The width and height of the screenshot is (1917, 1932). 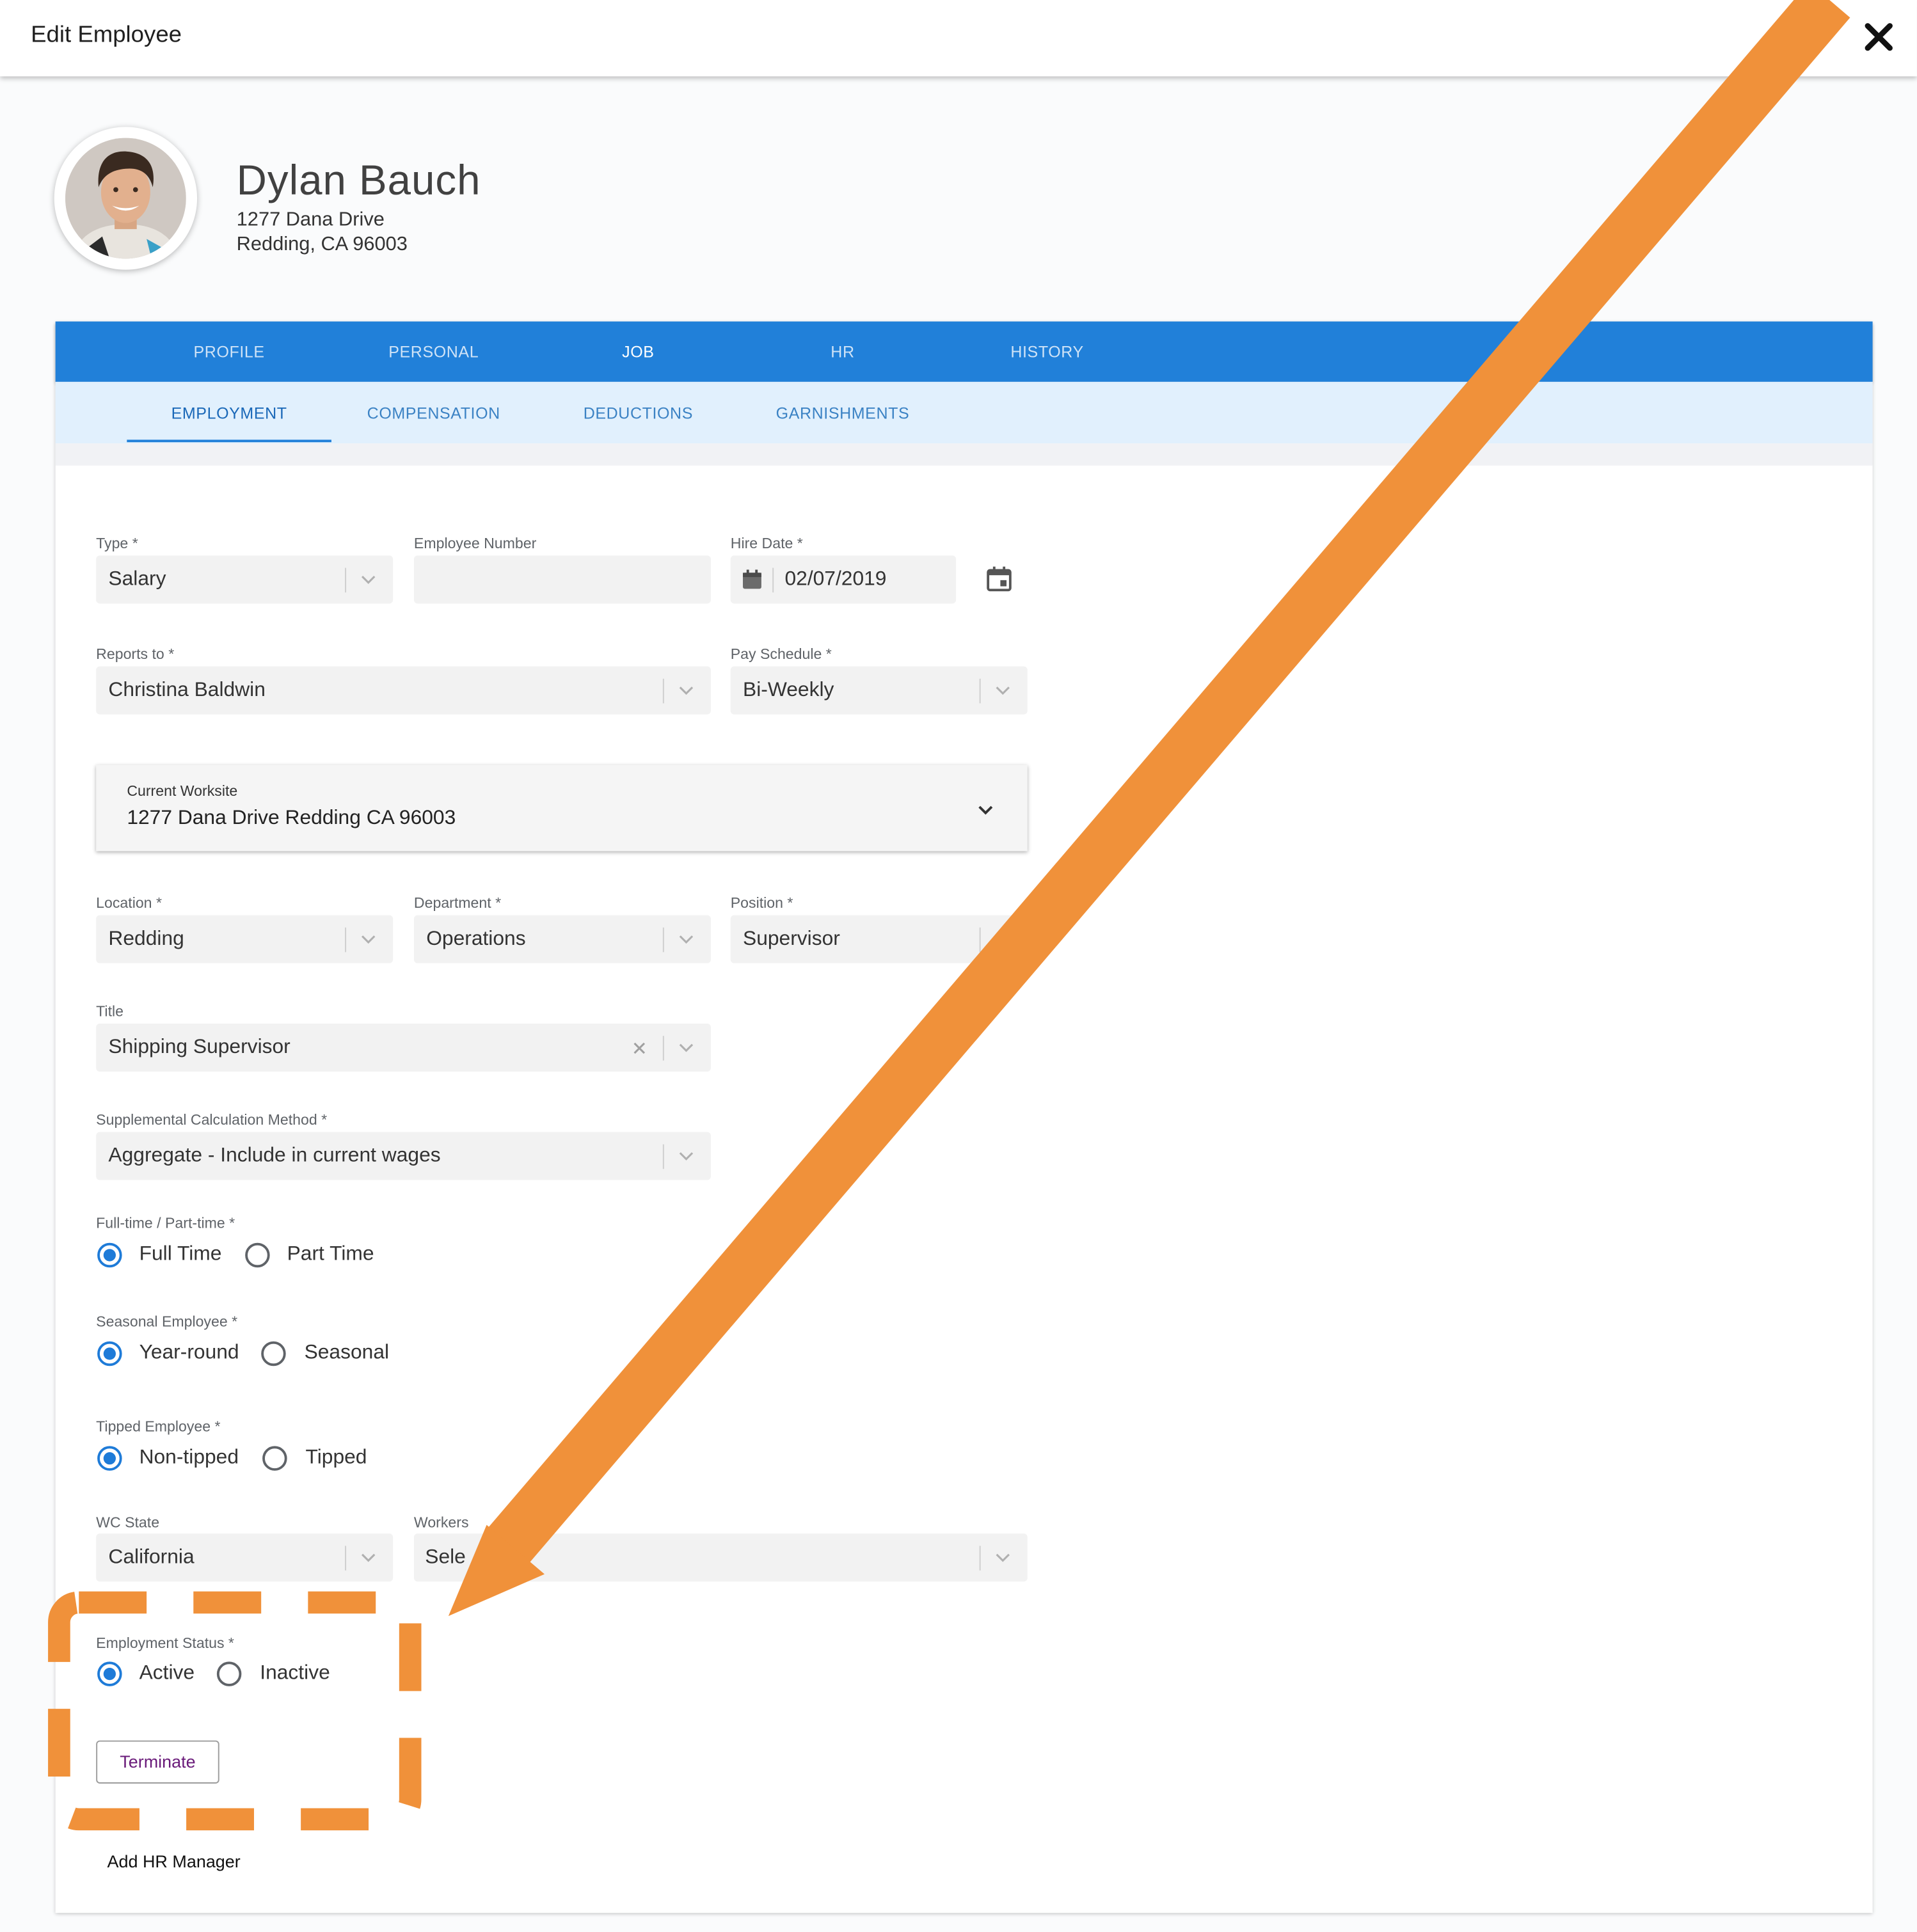 I want to click on terminate-button: Terminate, so click(x=157, y=1762).